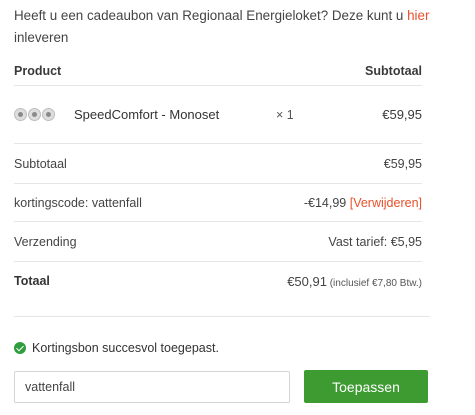  I want to click on total-label: Totaal, so click(32, 281).